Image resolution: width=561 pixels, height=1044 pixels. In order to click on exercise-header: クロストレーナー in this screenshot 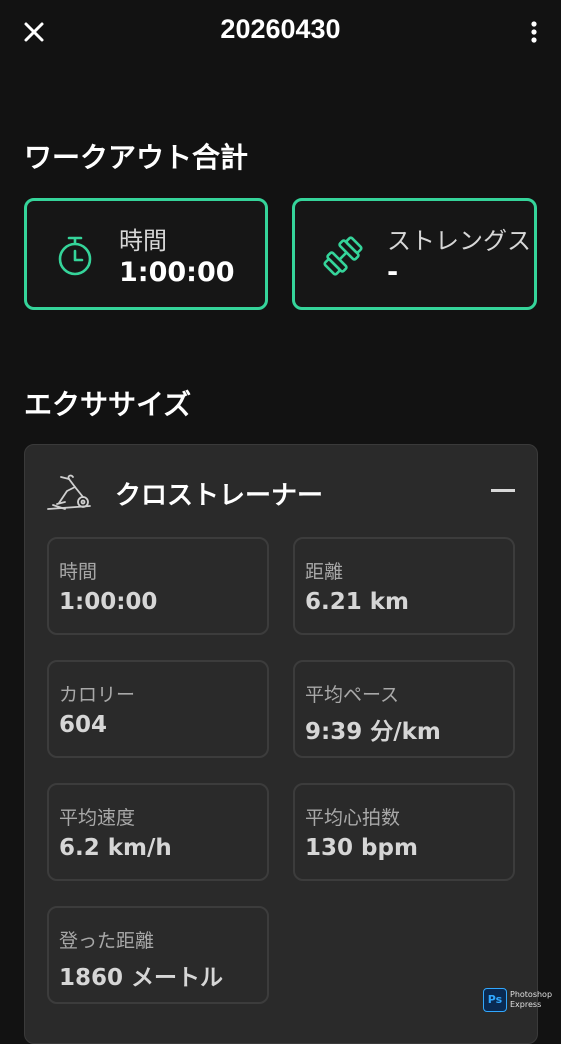, I will do `click(281, 491)`.